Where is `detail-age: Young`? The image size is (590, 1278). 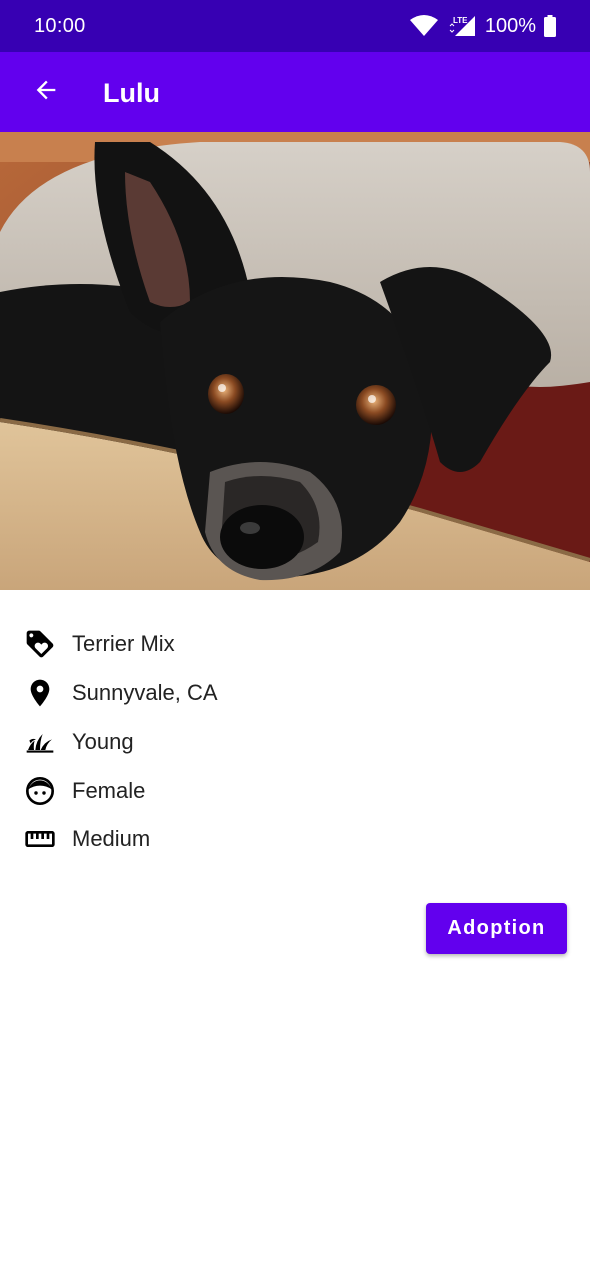 detail-age: Young is located at coordinates (295, 742).